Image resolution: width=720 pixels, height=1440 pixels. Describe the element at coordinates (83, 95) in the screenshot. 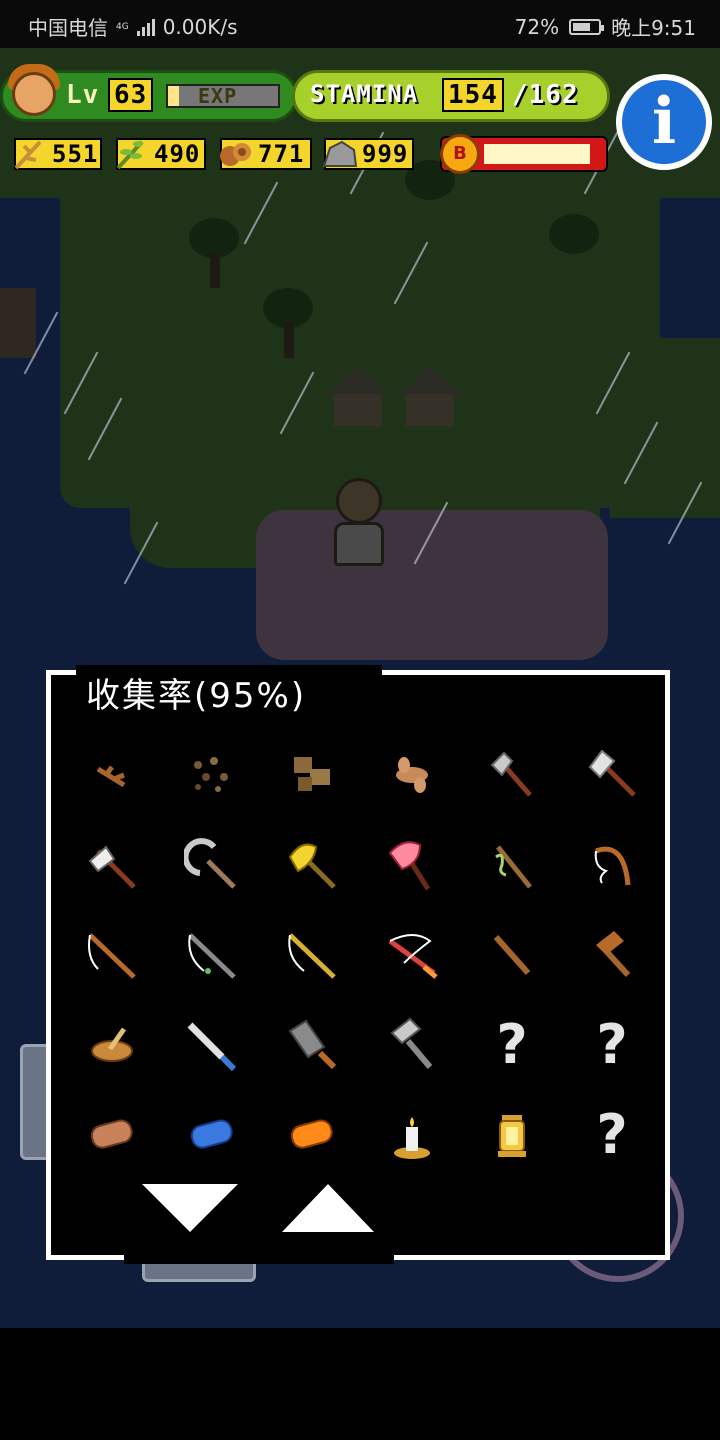

I see `level-label: Lv` at that location.